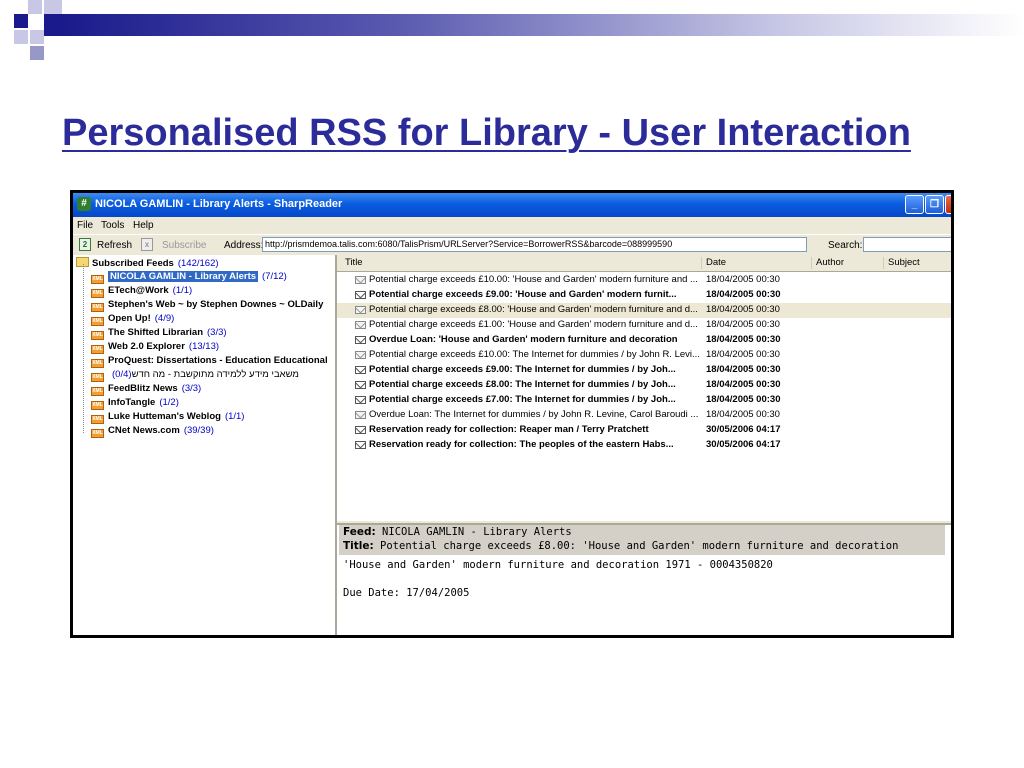 Image resolution: width=1024 pixels, height=768 pixels. Describe the element at coordinates (743, 429) in the screenshot. I see `item-date: 30/05/2006 04:17` at that location.